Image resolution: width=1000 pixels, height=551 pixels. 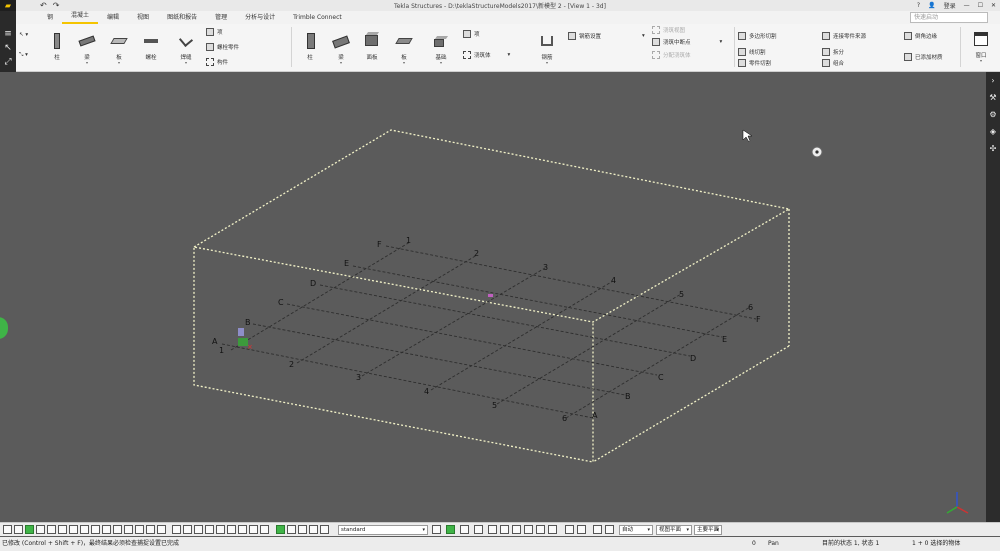 I want to click on snap-line-icon, so click(x=264, y=529).